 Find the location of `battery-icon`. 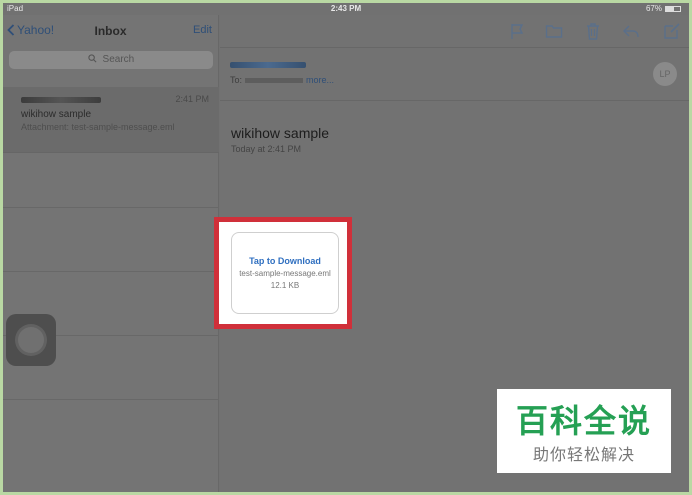

battery-icon is located at coordinates (673, 8).